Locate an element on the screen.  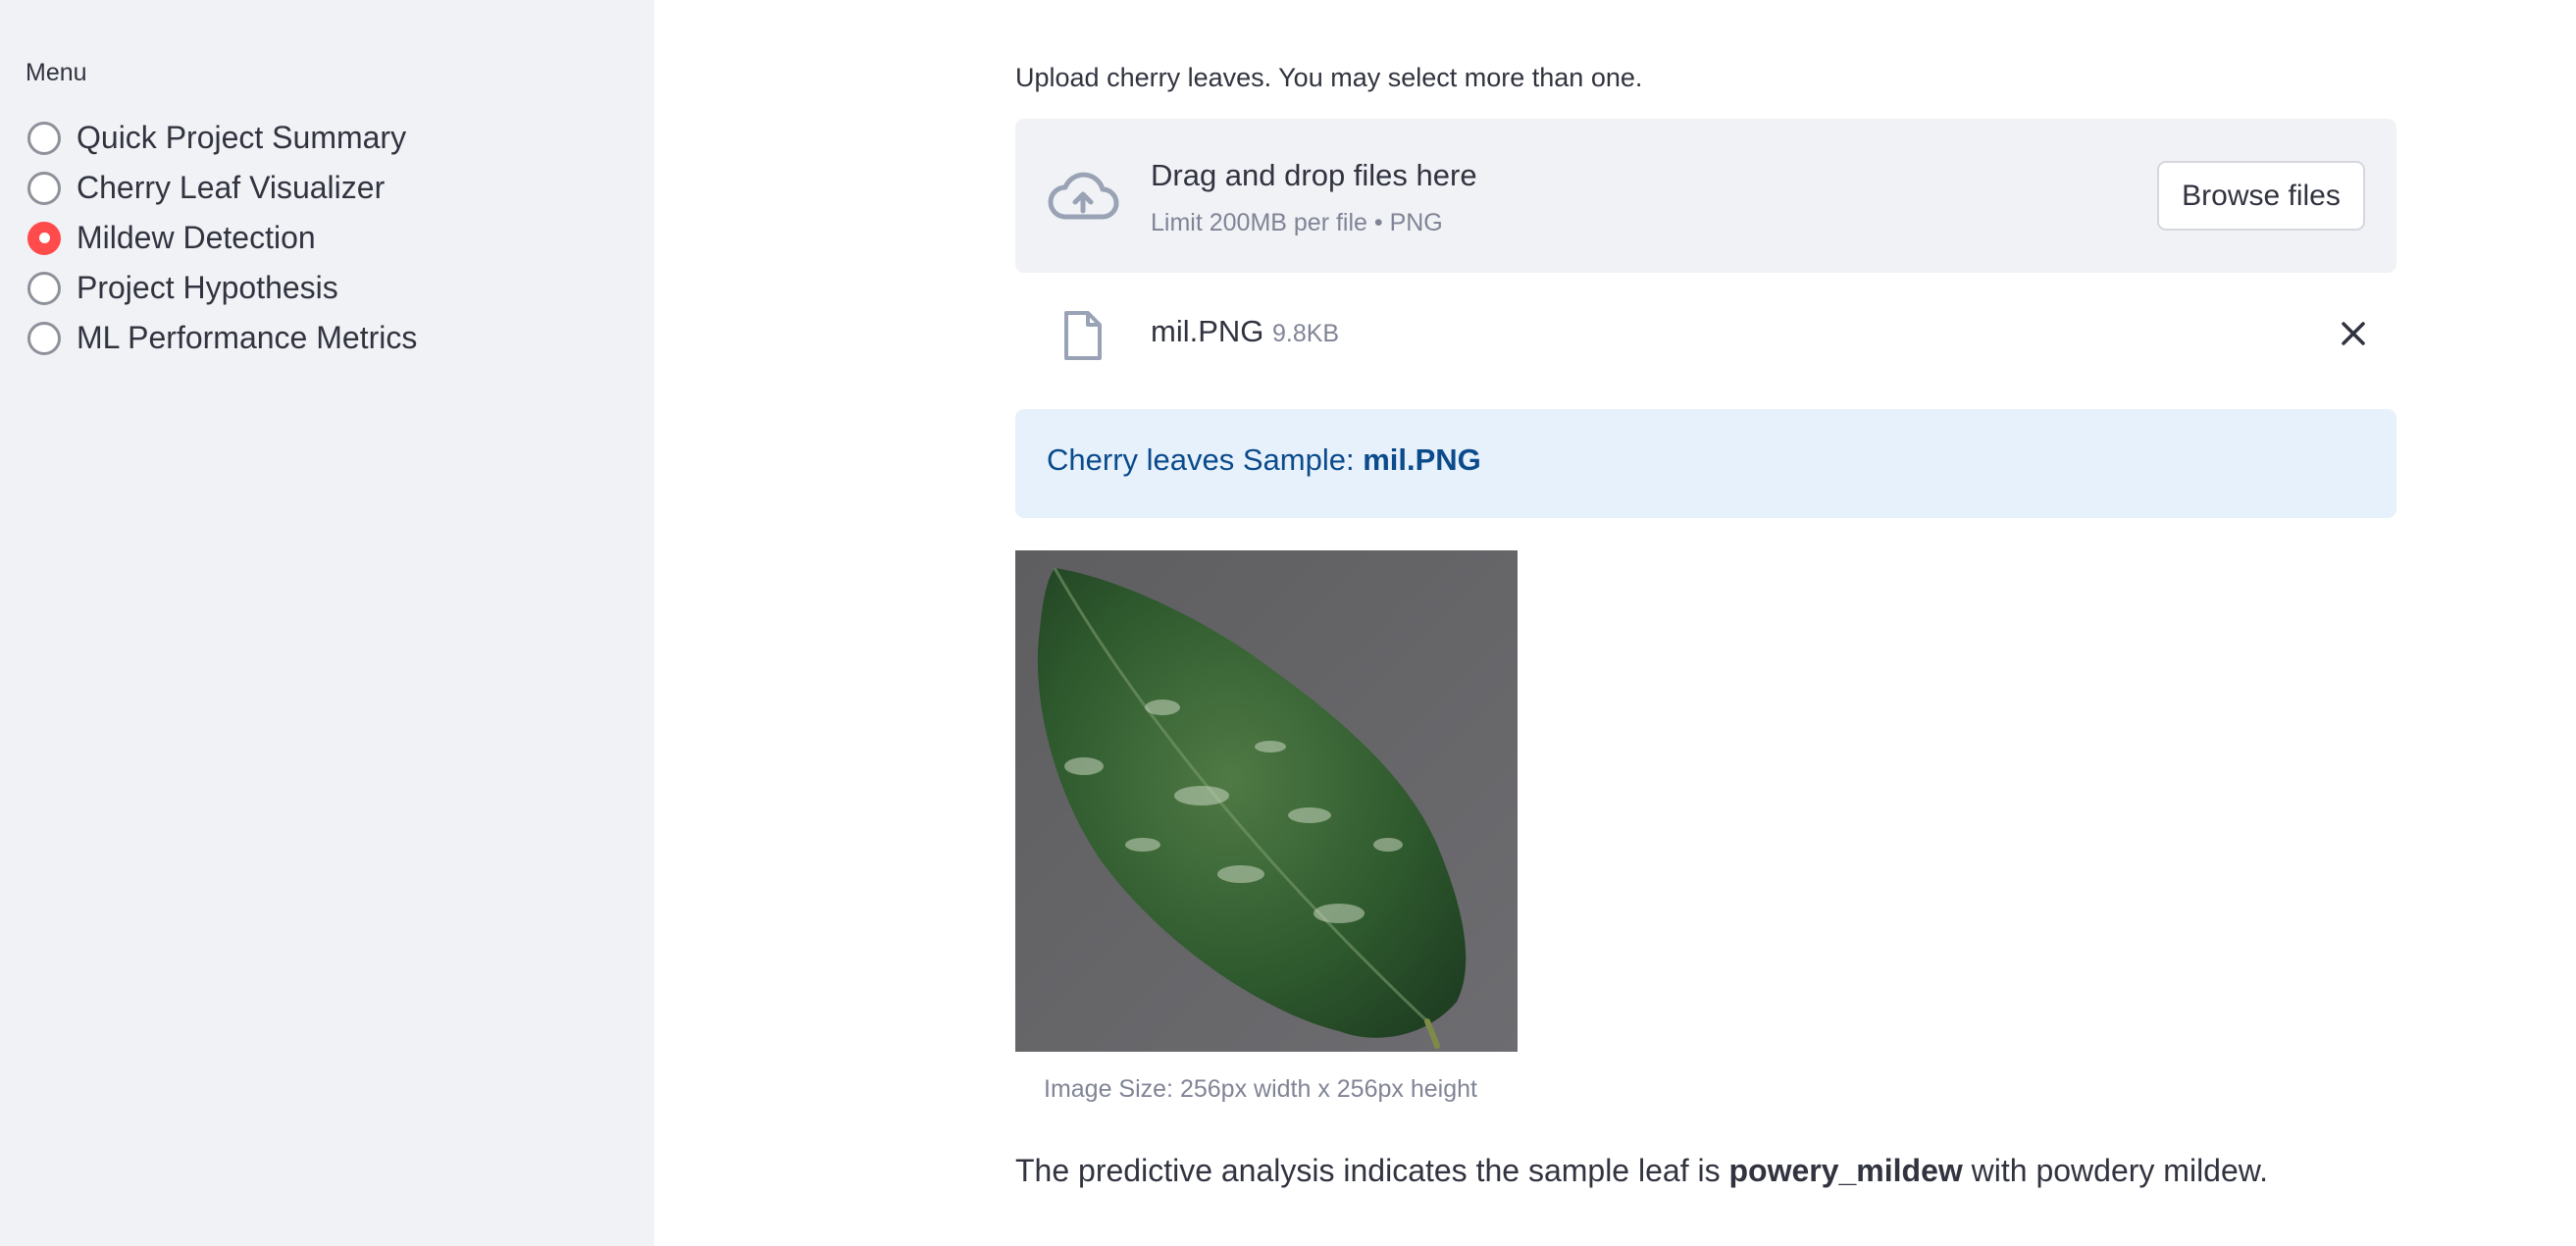
menu-item-label: ML Performance Metrics is located at coordinates (247, 337).